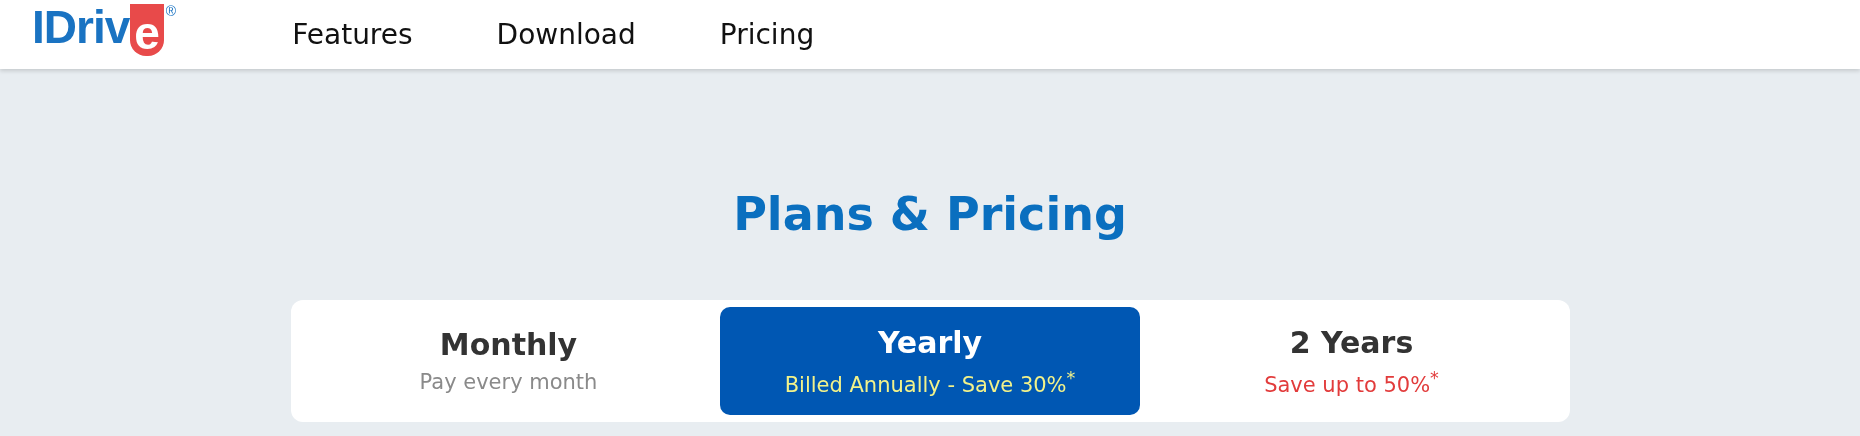 This screenshot has height=436, width=1860. What do you see at coordinates (930, 214) in the screenshot?
I see `page-title: Plans & Pricing` at bounding box center [930, 214].